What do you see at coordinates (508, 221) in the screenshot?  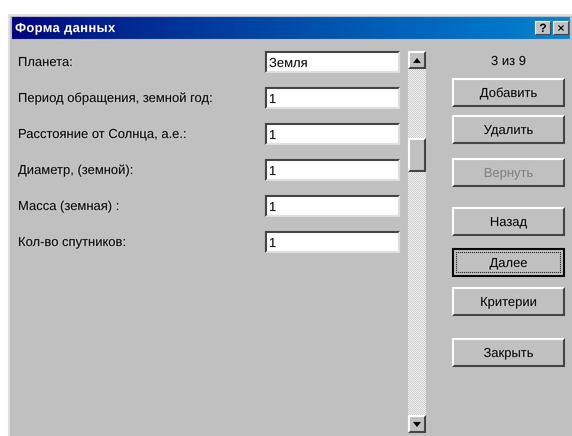 I see `dialog-button: Назад` at bounding box center [508, 221].